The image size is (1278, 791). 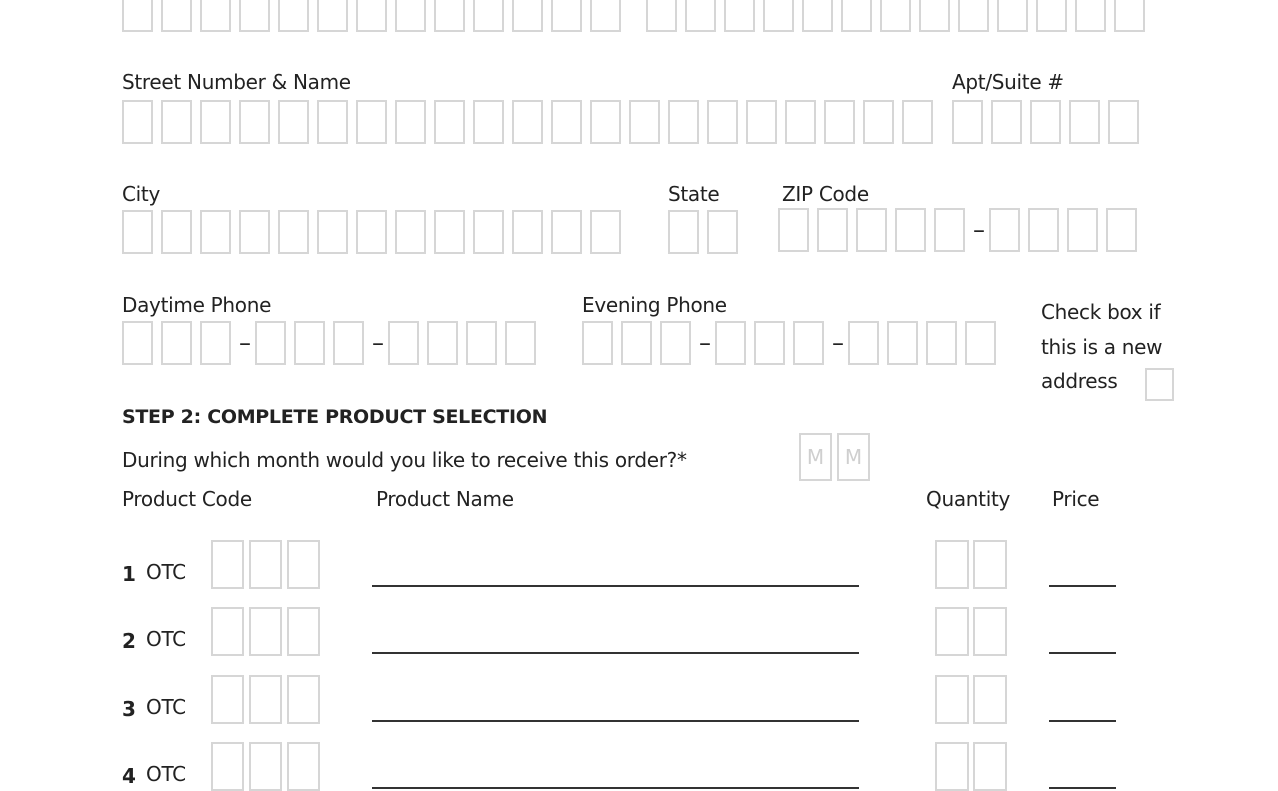 I want to click on month-field: M M, so click(x=837, y=457).